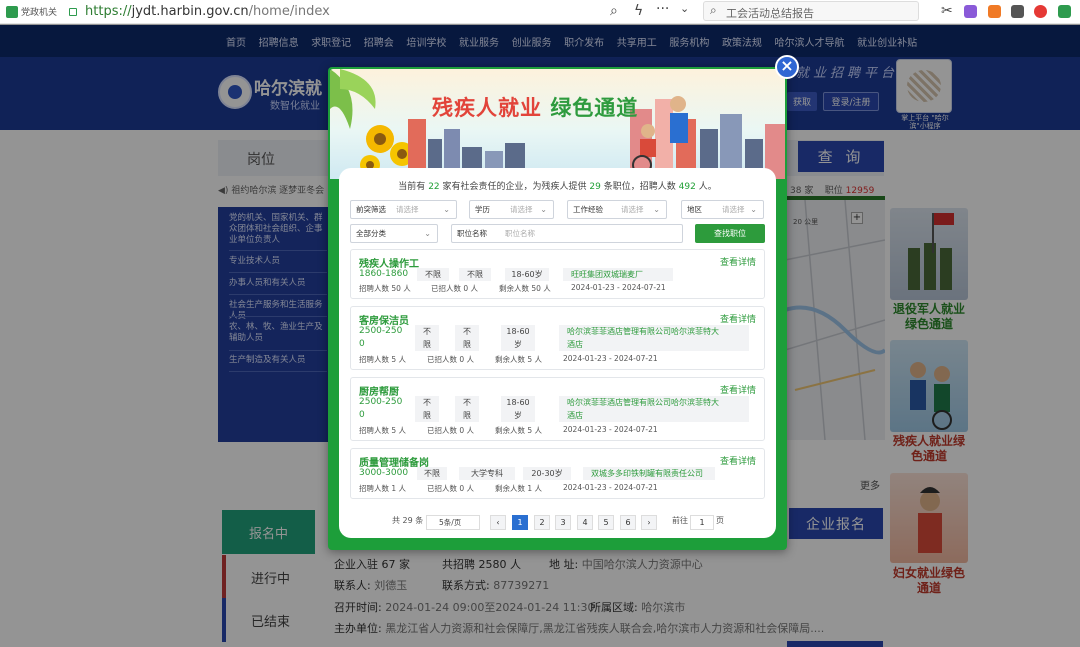  What do you see at coordinates (408, 520) in the screenshot?
I see `pager-total: 共 29 条` at bounding box center [408, 520].